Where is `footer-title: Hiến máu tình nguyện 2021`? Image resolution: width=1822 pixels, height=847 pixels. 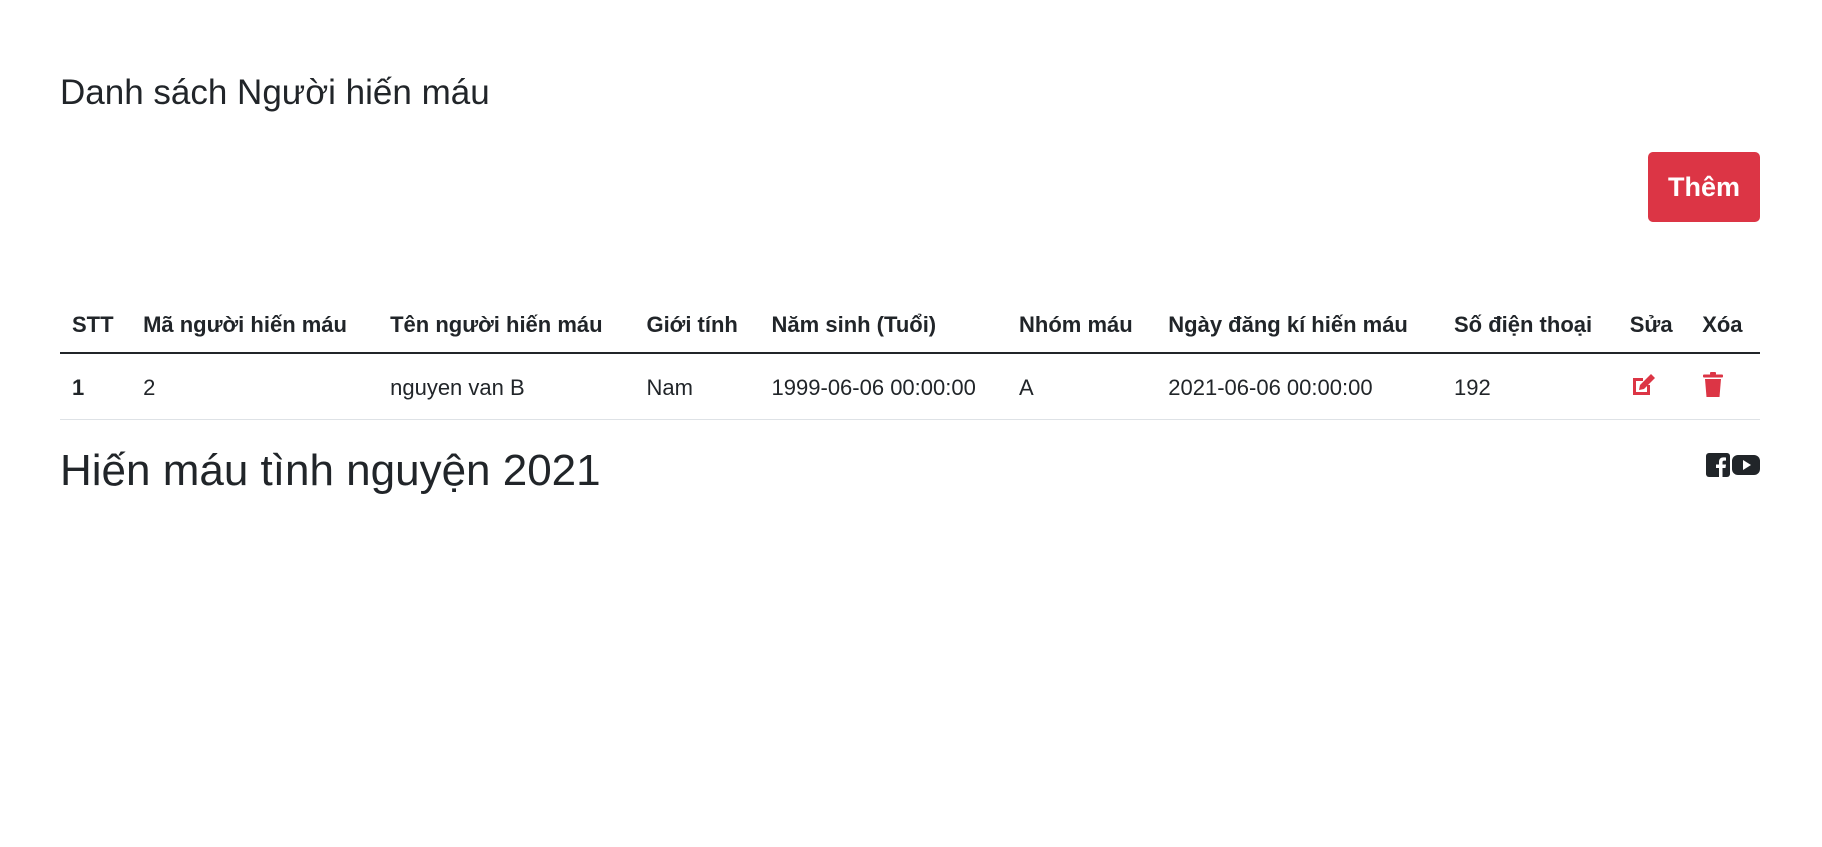 footer-title: Hiến máu tình nguyện 2021 is located at coordinates (330, 470).